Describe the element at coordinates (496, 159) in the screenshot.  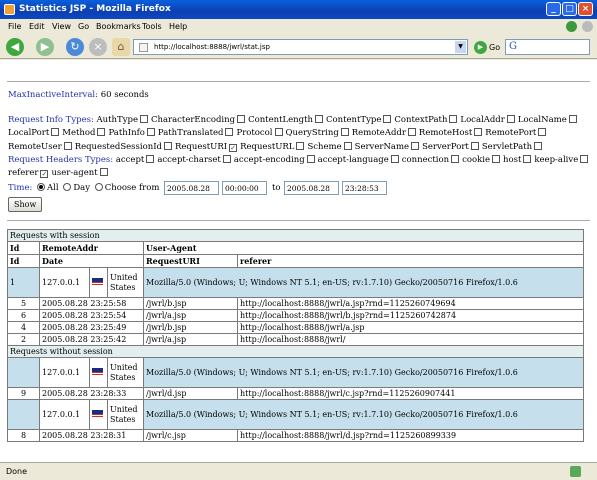
I see `checkbox-cookie` at that location.